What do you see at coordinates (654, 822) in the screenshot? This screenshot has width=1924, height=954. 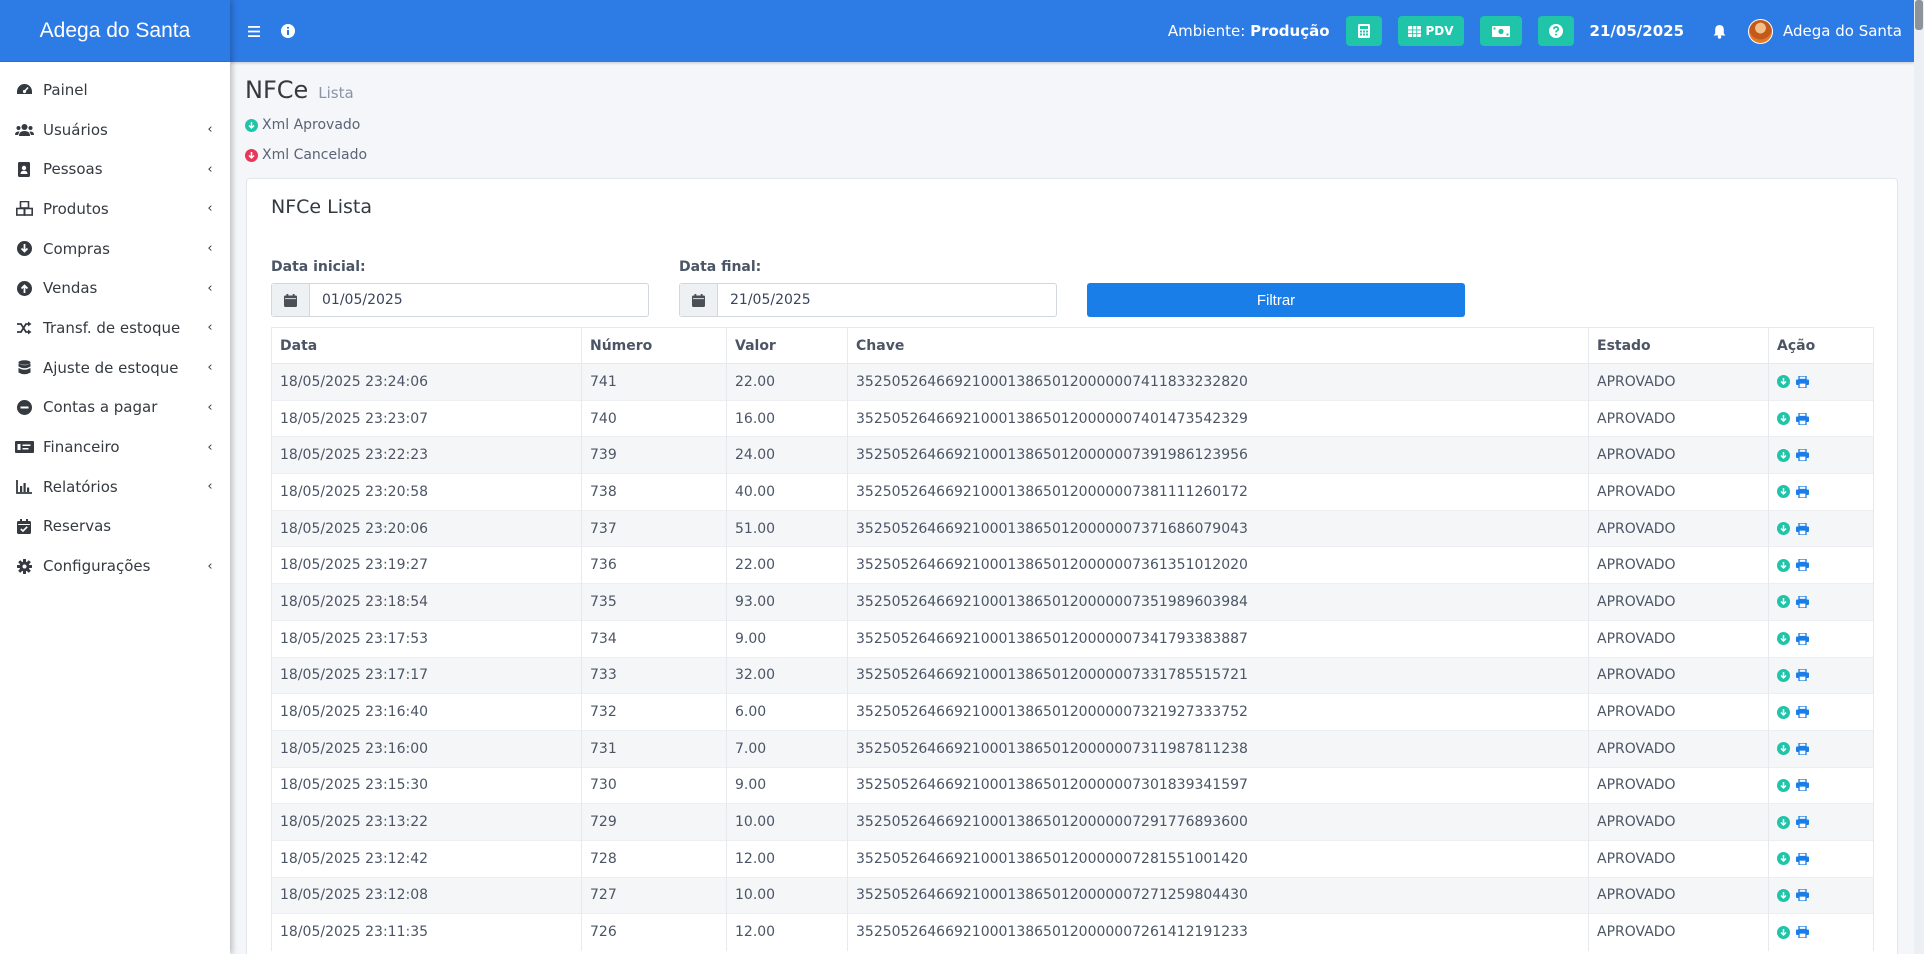 I see `cell-numero: 729` at bounding box center [654, 822].